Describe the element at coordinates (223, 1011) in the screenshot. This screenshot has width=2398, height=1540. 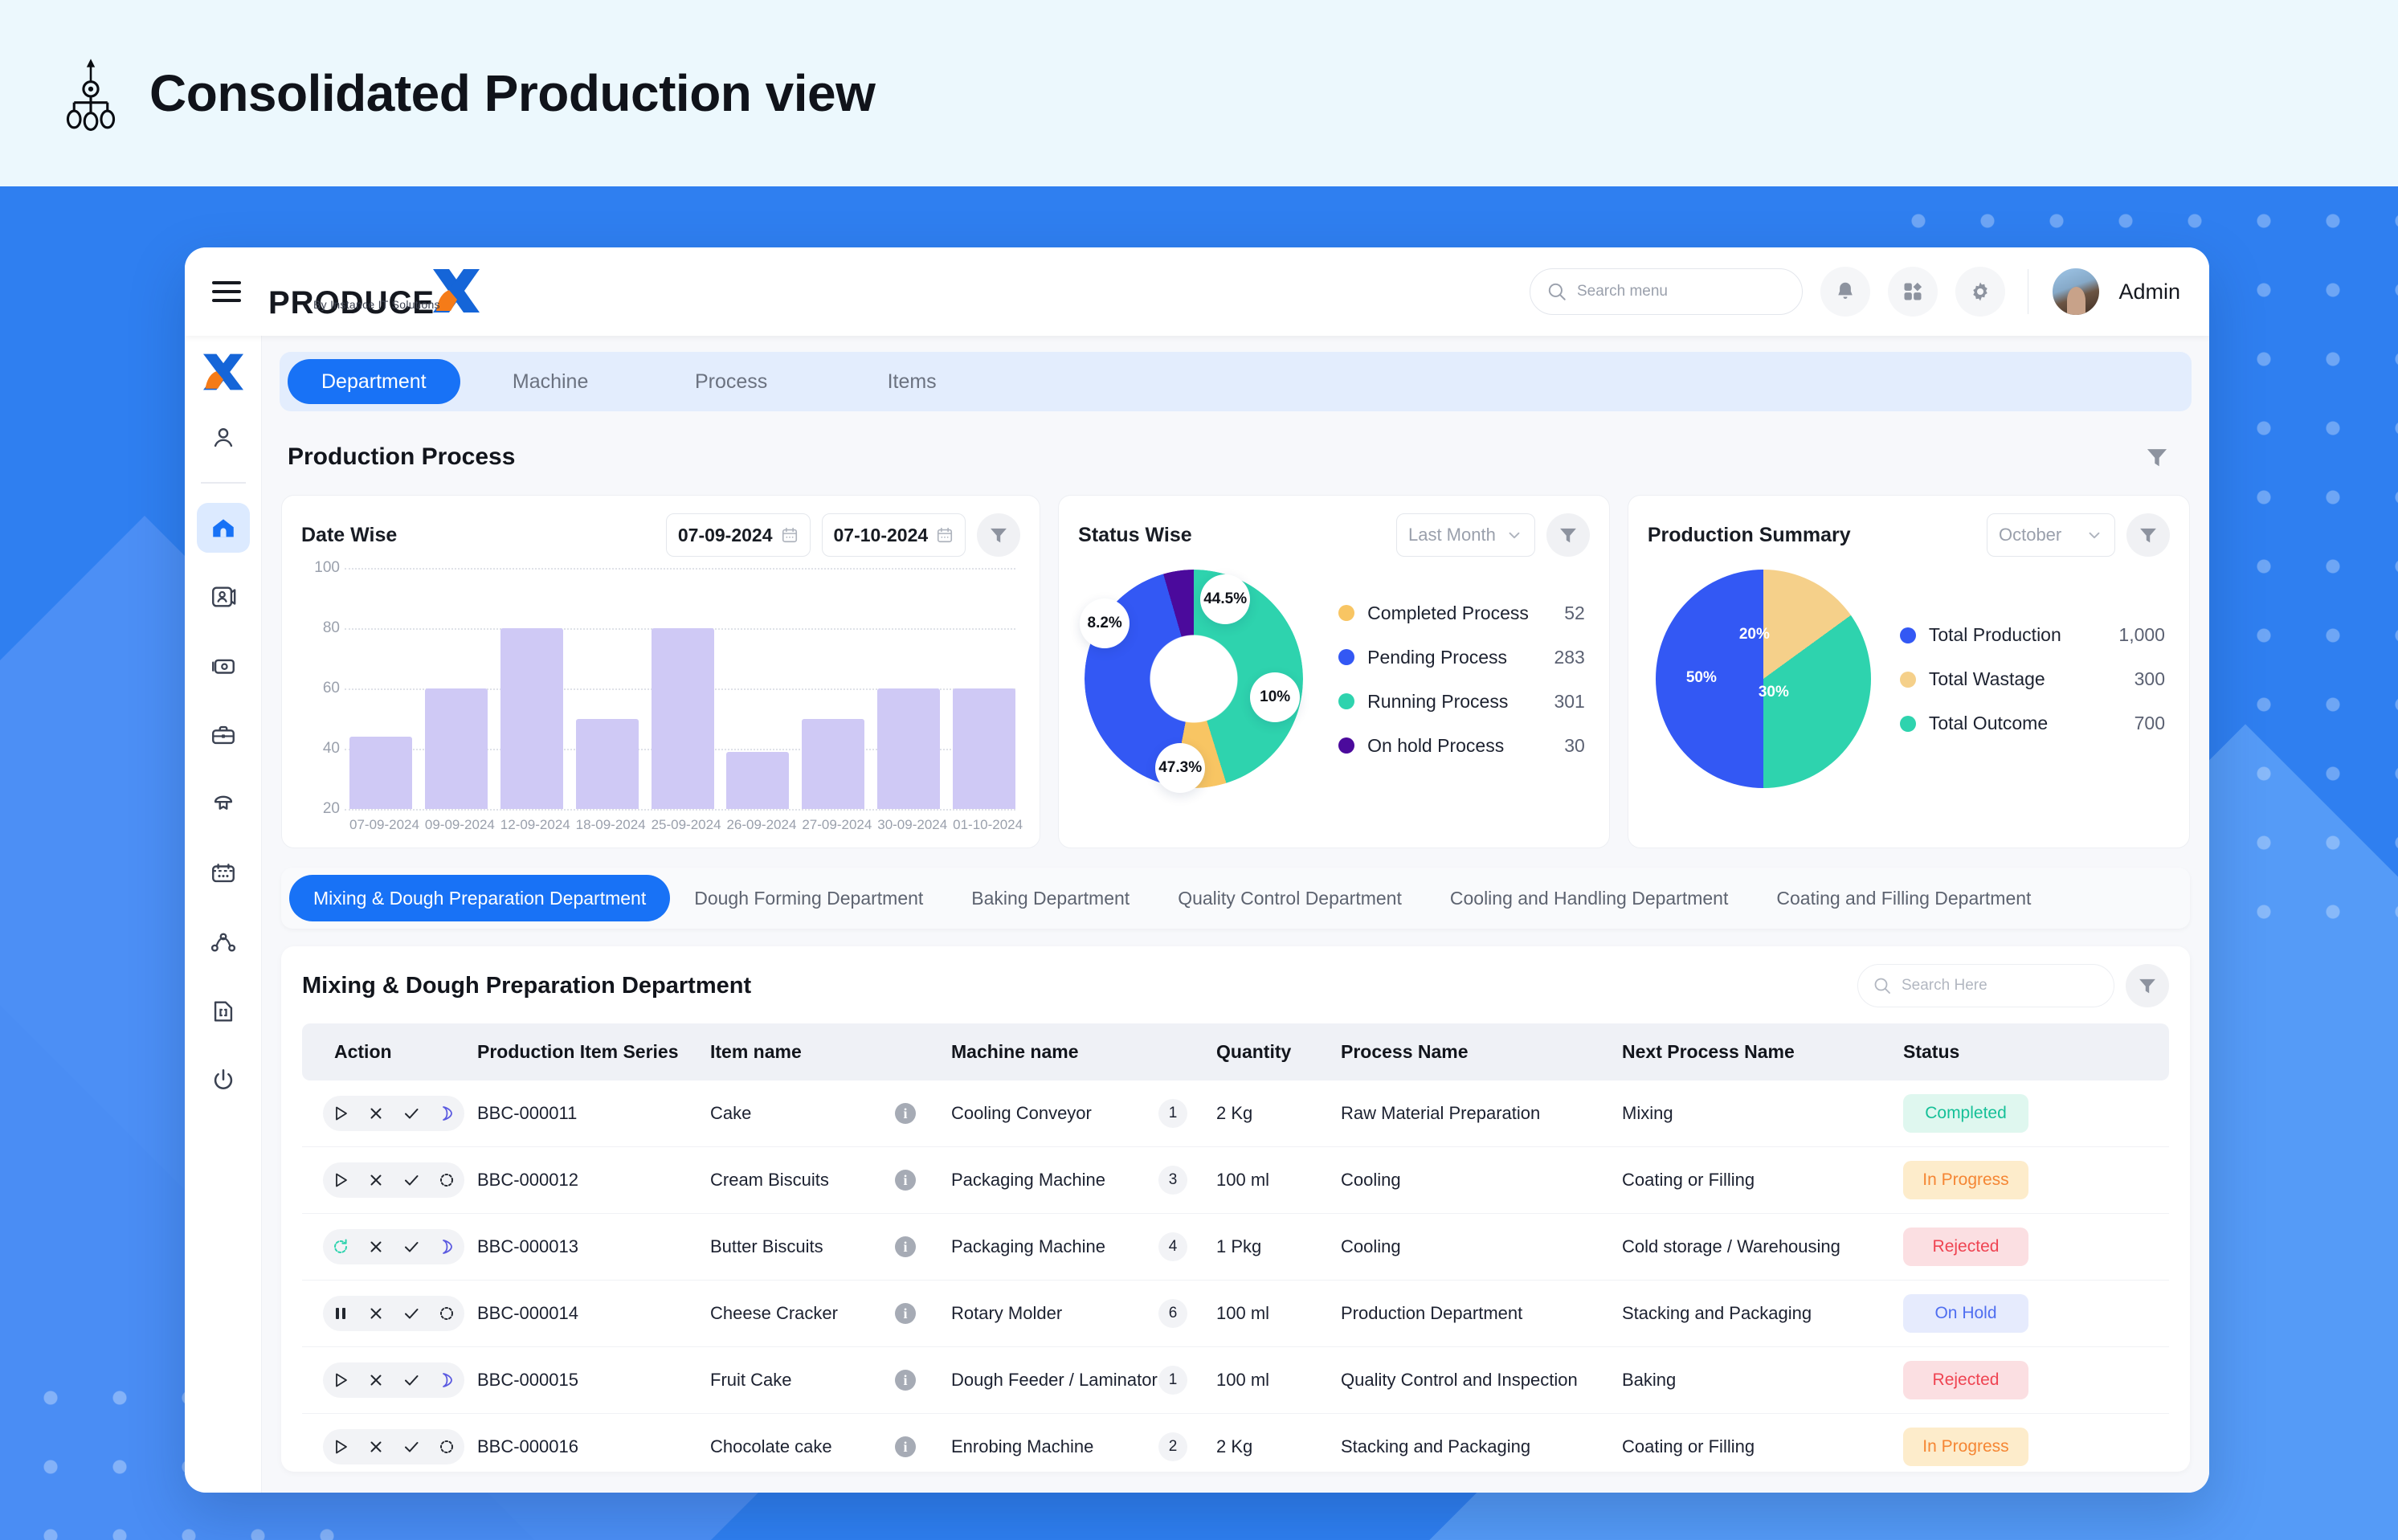
I see `sidebar-item-document-code` at that location.